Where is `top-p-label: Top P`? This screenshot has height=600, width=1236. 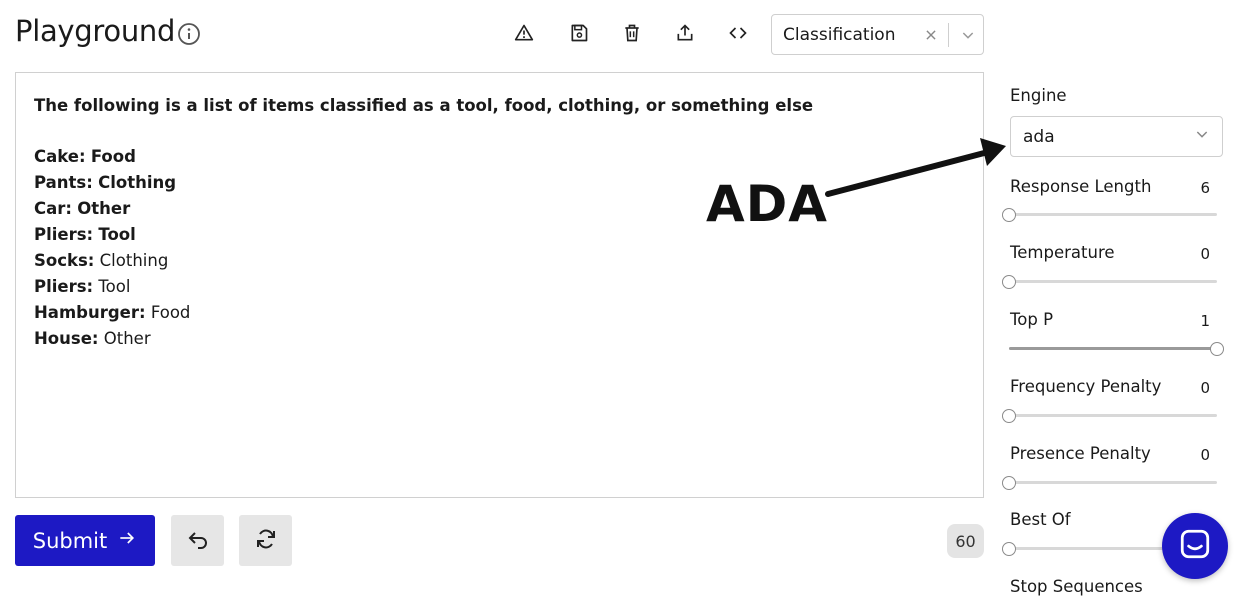 top-p-label: Top P is located at coordinates (1032, 319).